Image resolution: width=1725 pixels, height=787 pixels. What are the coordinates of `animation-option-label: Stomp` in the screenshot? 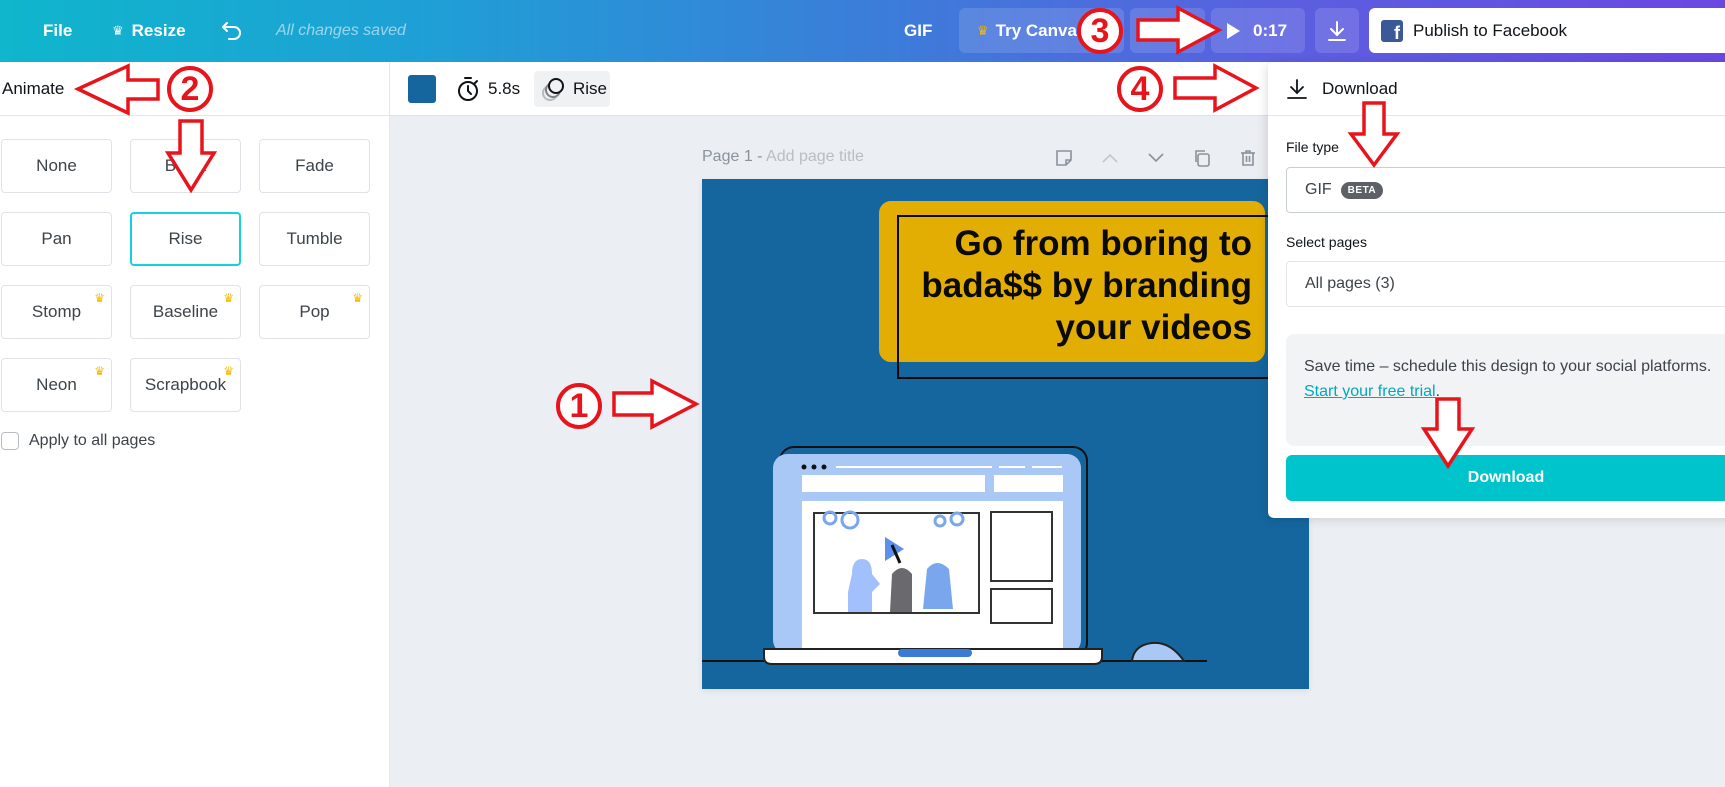 It's located at (56, 311).